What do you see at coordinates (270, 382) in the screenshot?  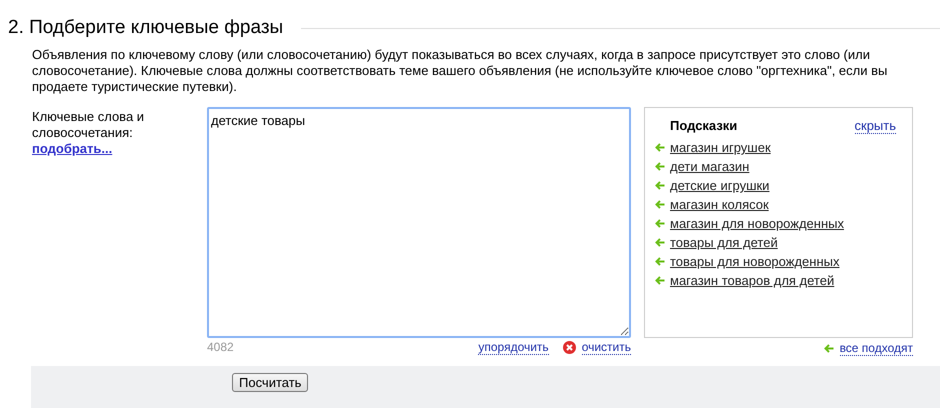 I see `calculate-button: Посчитать` at bounding box center [270, 382].